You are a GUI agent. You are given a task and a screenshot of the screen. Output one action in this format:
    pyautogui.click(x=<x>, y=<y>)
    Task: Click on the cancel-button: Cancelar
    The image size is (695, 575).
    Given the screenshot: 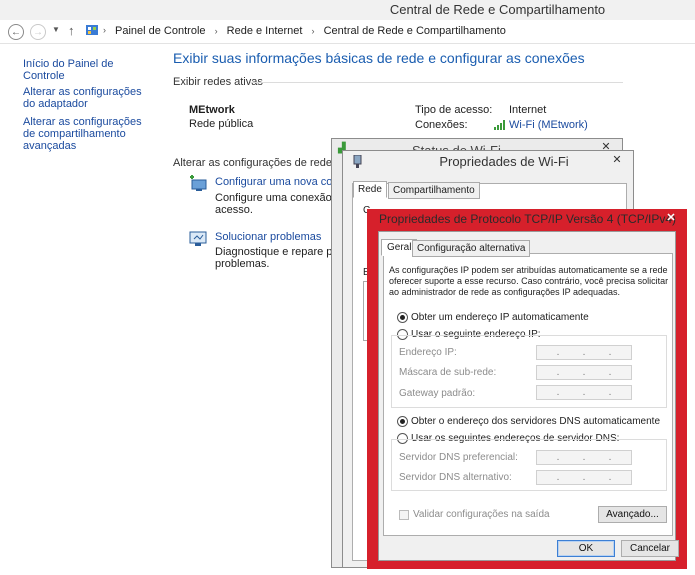 What is the action you would take?
    pyautogui.click(x=650, y=548)
    